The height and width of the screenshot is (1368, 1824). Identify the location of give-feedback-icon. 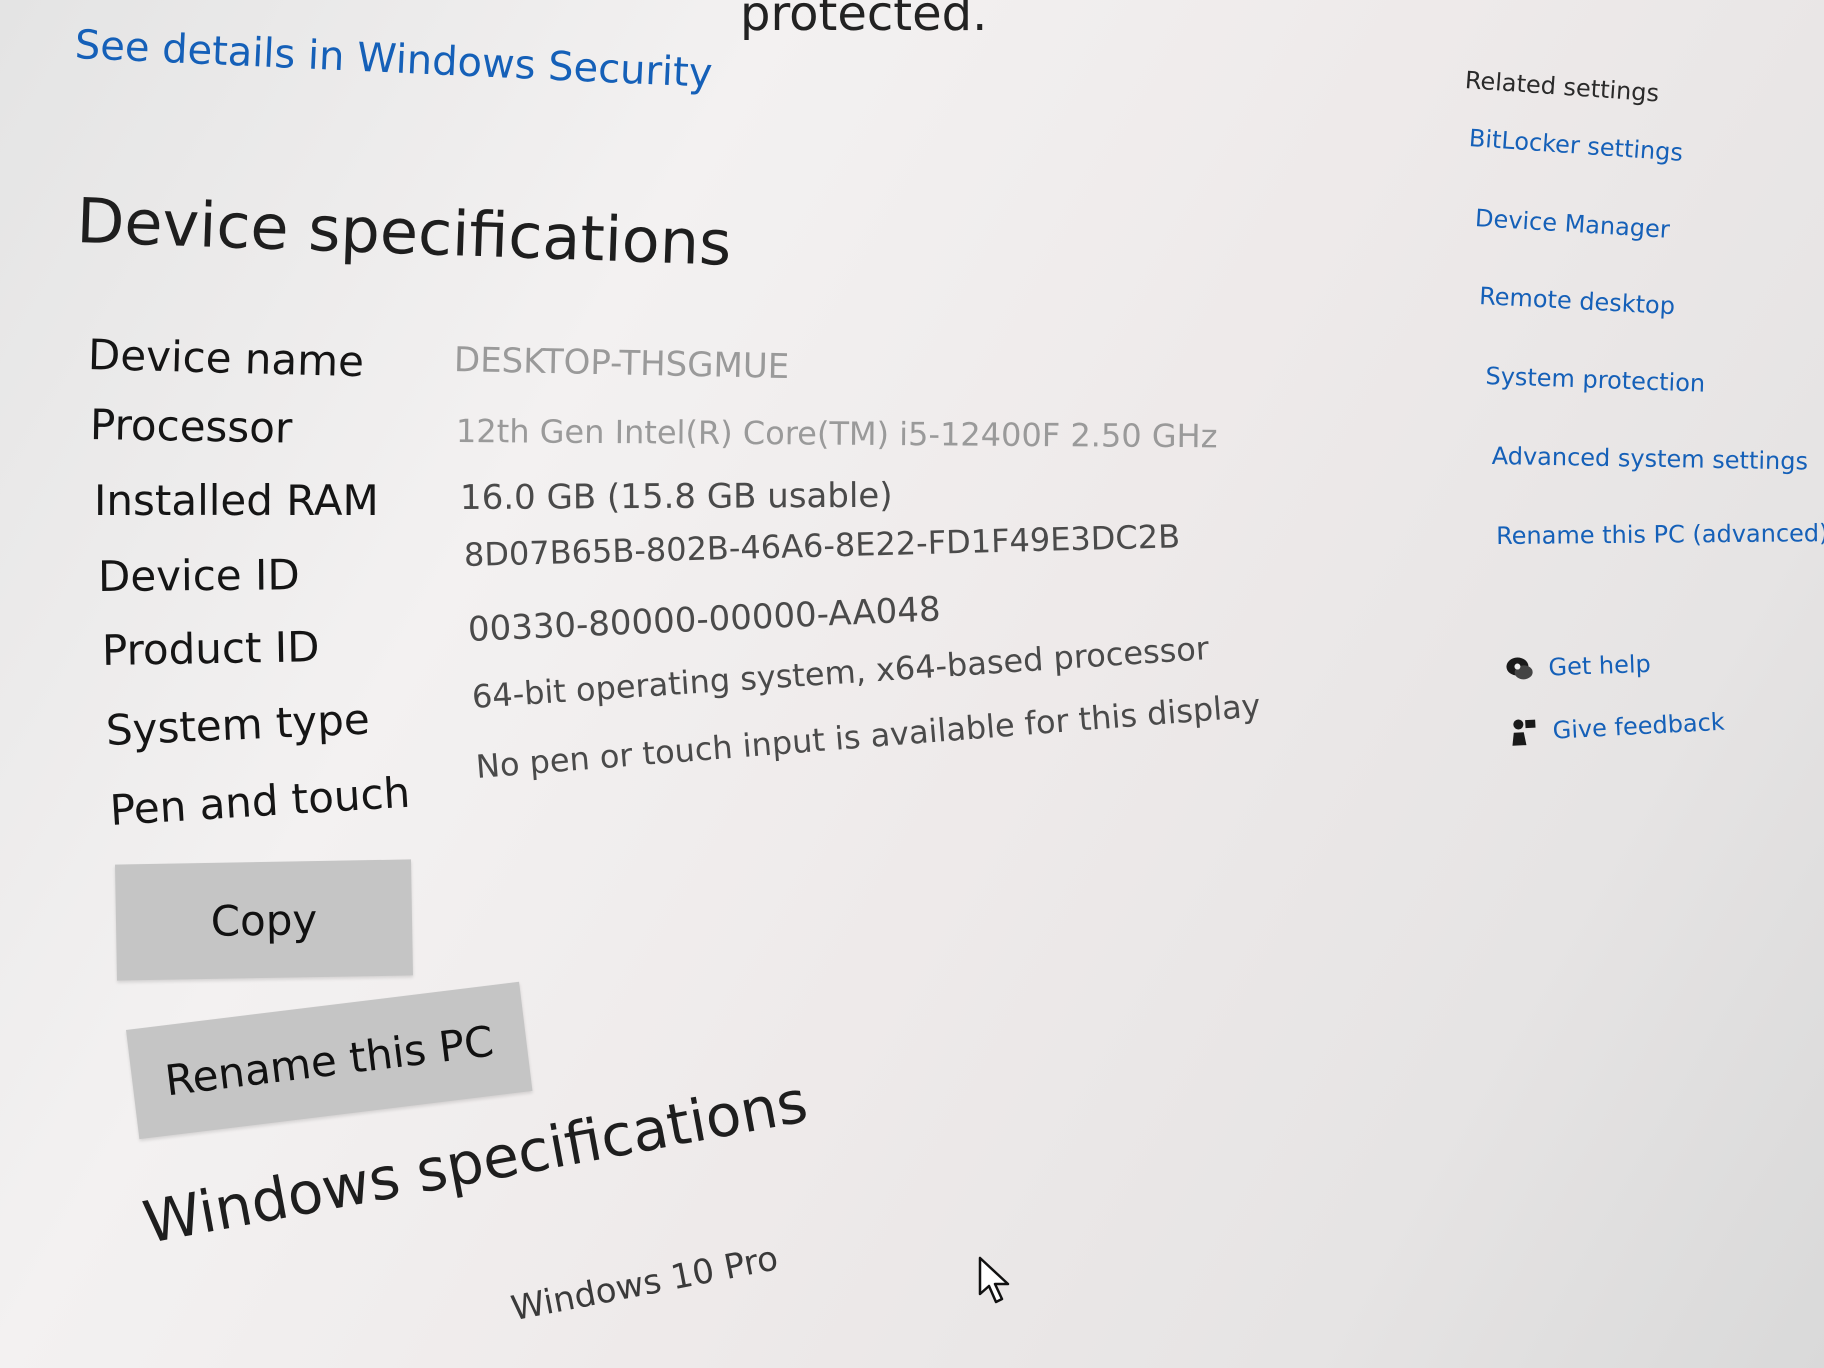
(1524, 732).